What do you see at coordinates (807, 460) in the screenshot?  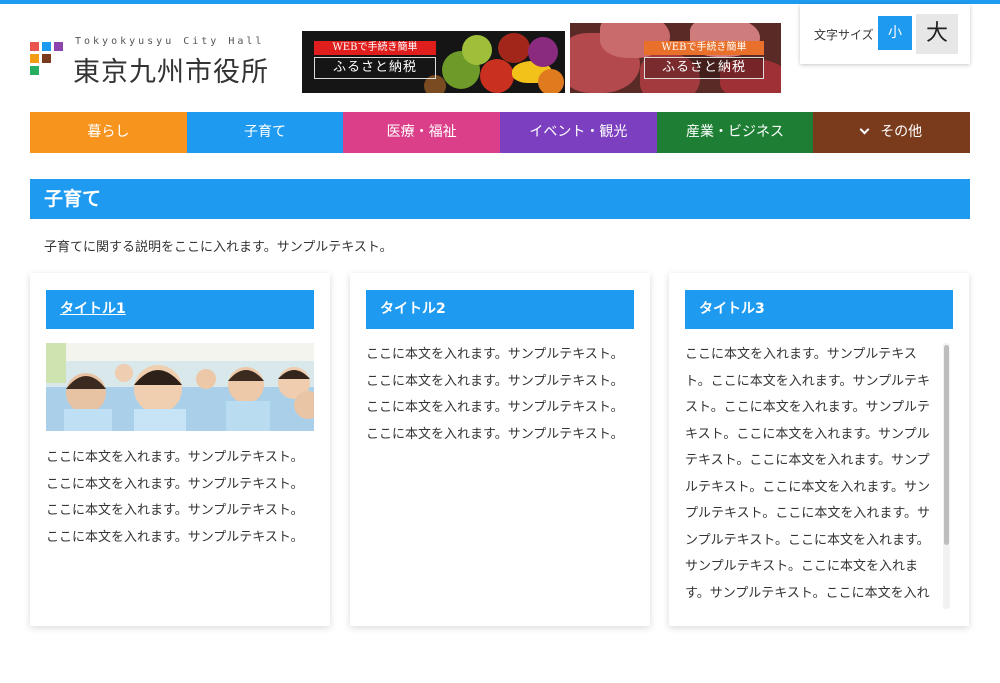 I see `card-body-line: テキスト。ここに本文を入れます。サンプ` at bounding box center [807, 460].